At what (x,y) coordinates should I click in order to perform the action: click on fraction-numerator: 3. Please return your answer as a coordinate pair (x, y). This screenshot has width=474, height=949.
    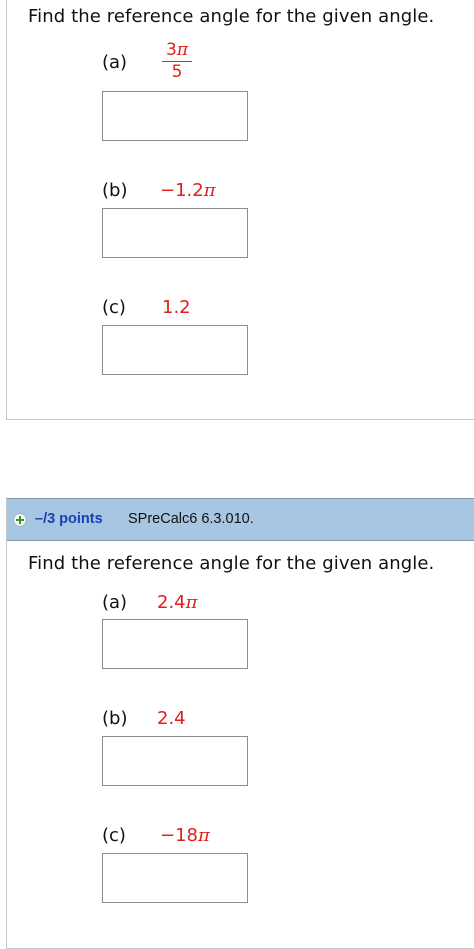
    Looking at the image, I should click on (171, 50).